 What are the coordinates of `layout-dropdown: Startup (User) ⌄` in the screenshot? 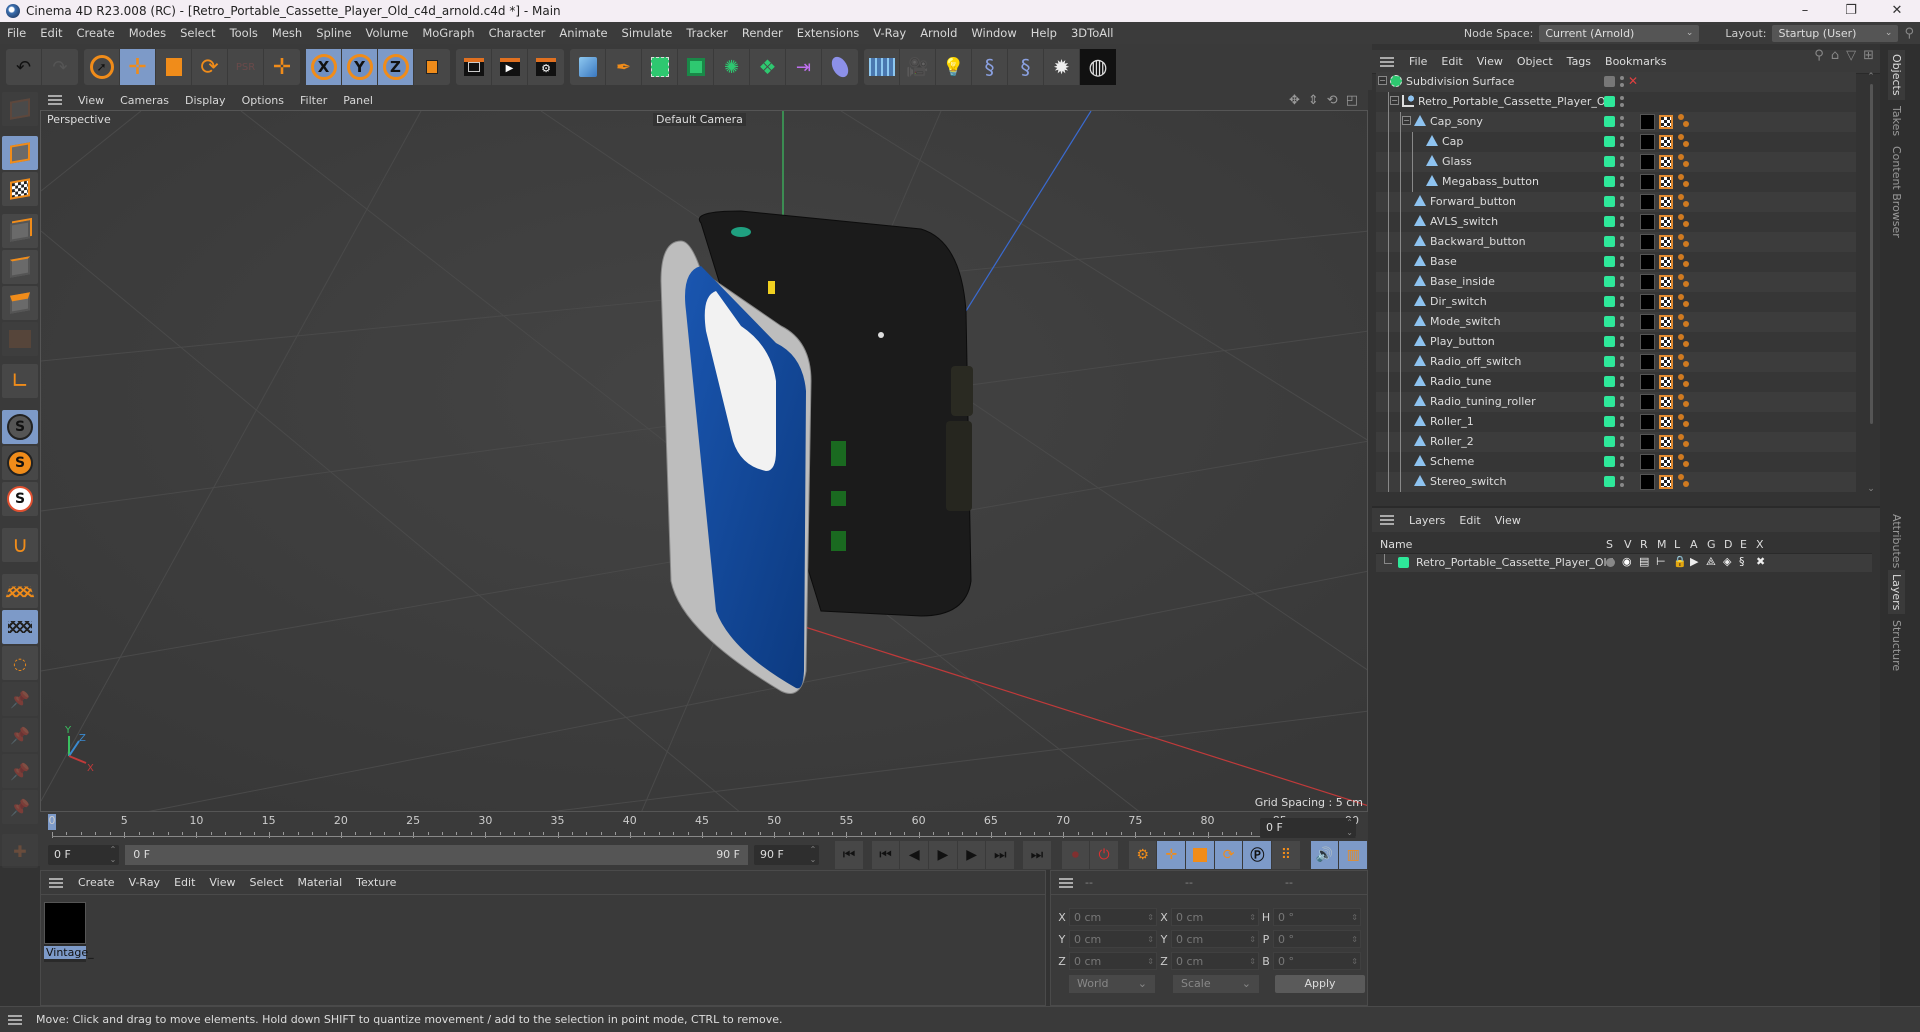 It's located at (1835, 33).